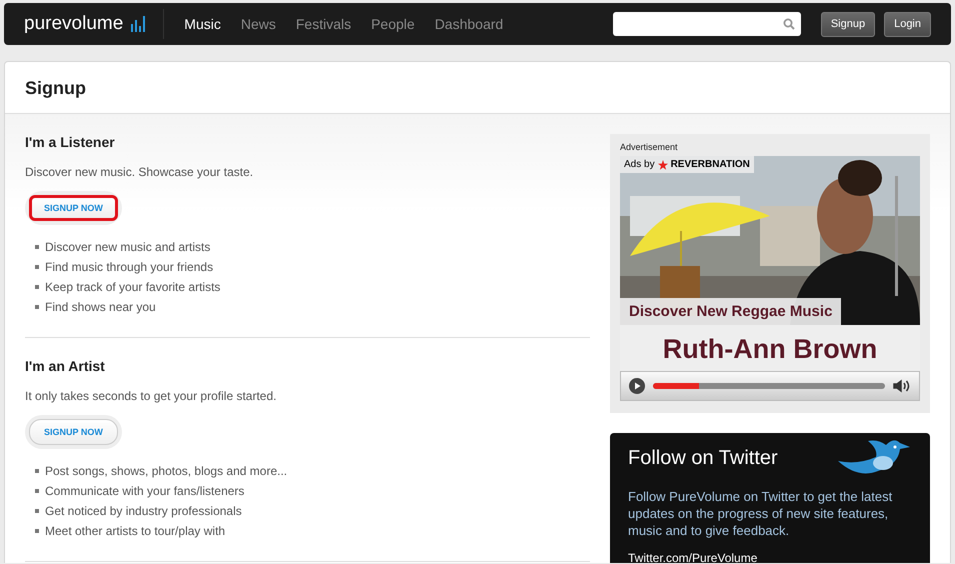 The width and height of the screenshot is (955, 564). Describe the element at coordinates (848, 24) in the screenshot. I see `signup-button: Signup` at that location.